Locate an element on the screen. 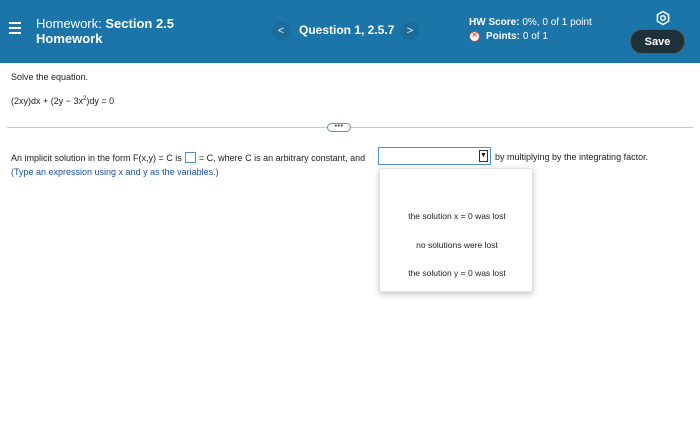  homework-subtitle: Homework is located at coordinates (69, 38).